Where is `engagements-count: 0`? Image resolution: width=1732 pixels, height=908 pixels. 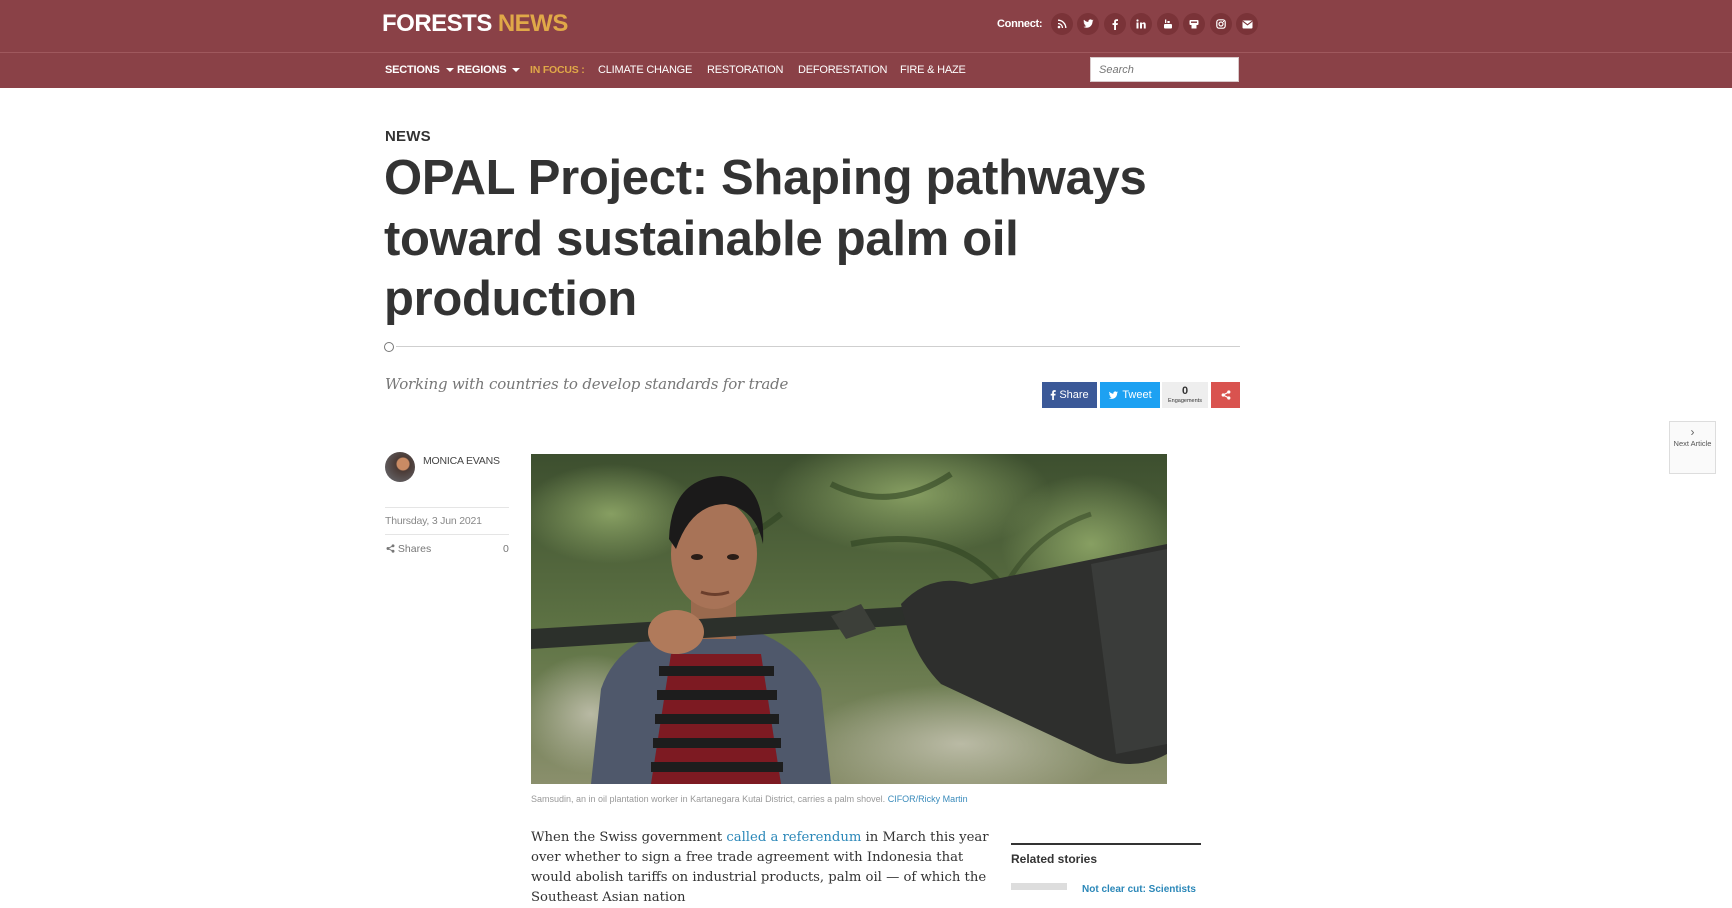 engagements-count: 0 is located at coordinates (1185, 390).